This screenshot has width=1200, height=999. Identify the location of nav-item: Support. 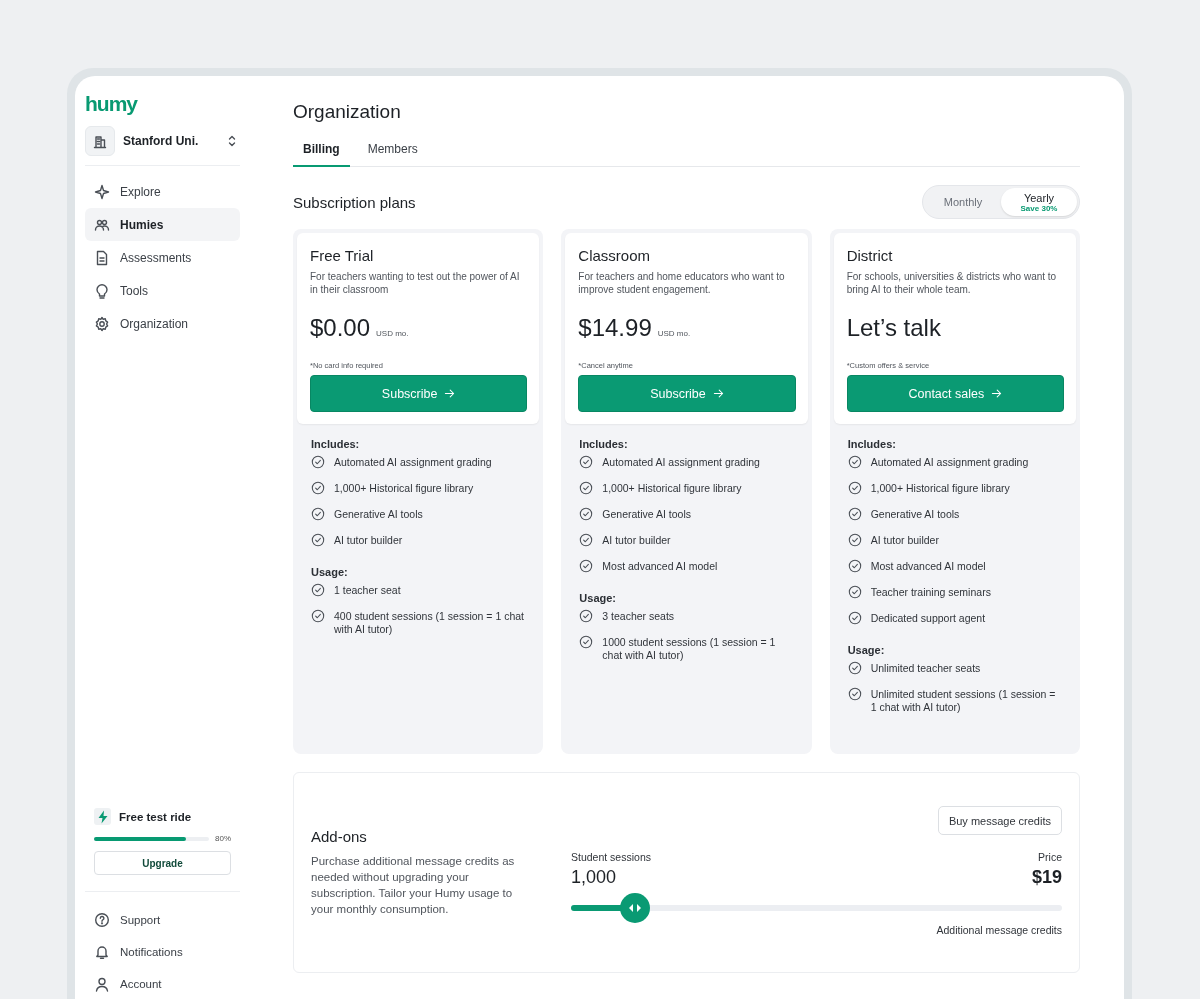
(162, 920).